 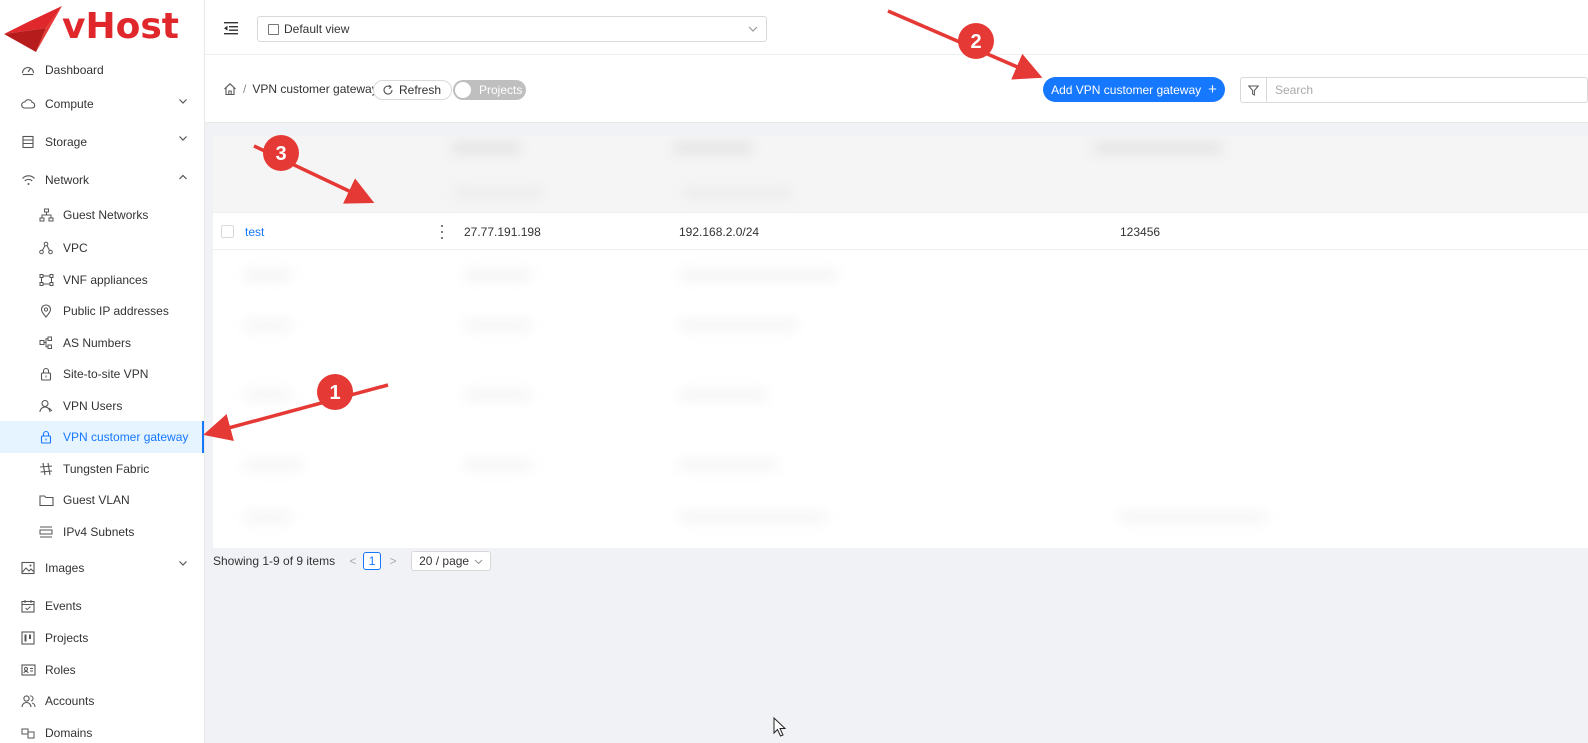 What do you see at coordinates (46, 343) in the screenshot?
I see `as-numbers-icon` at bounding box center [46, 343].